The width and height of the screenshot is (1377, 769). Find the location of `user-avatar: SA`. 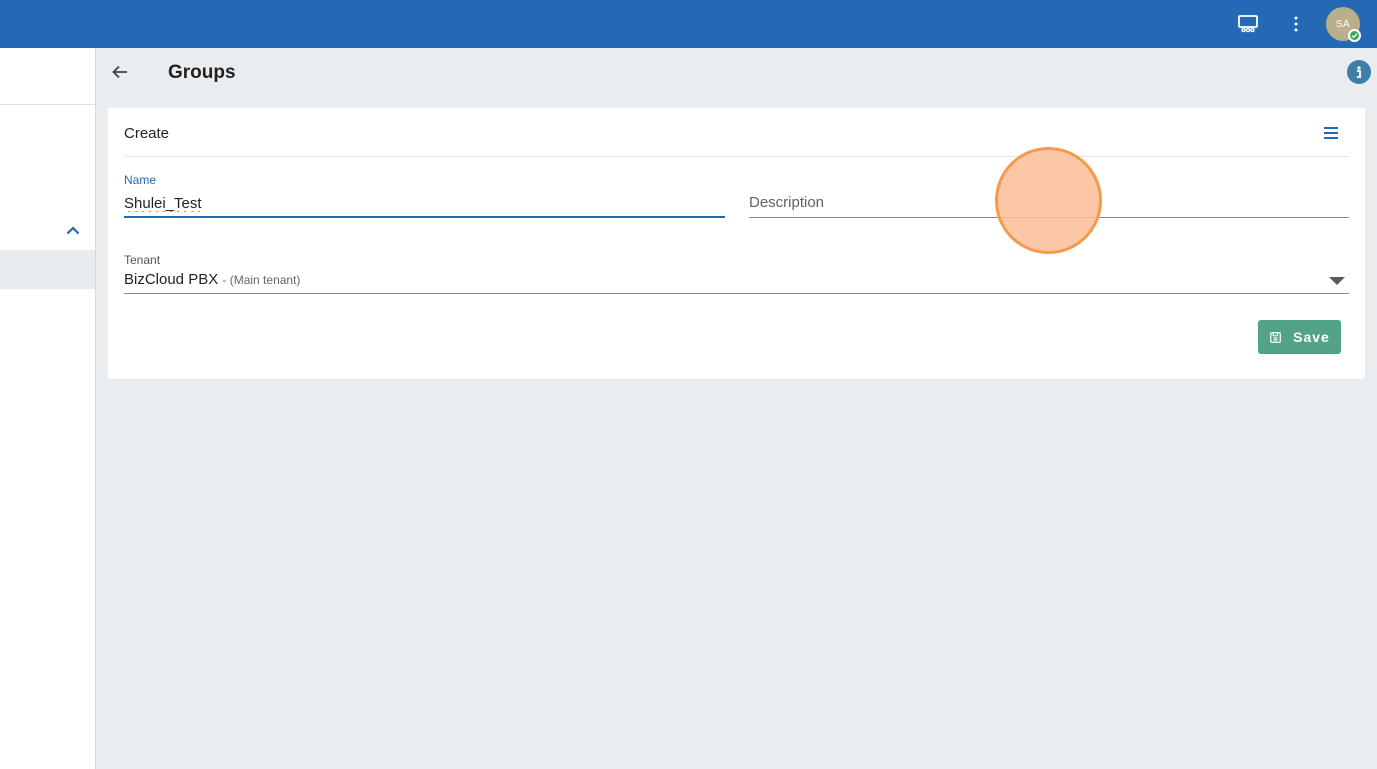

user-avatar: SA is located at coordinates (1343, 24).